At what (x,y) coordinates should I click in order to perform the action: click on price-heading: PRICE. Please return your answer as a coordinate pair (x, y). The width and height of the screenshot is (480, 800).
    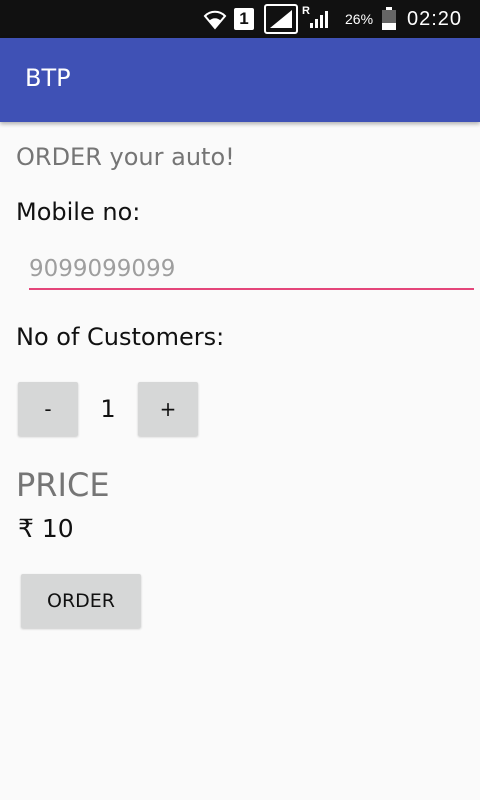
    Looking at the image, I should click on (63, 485).